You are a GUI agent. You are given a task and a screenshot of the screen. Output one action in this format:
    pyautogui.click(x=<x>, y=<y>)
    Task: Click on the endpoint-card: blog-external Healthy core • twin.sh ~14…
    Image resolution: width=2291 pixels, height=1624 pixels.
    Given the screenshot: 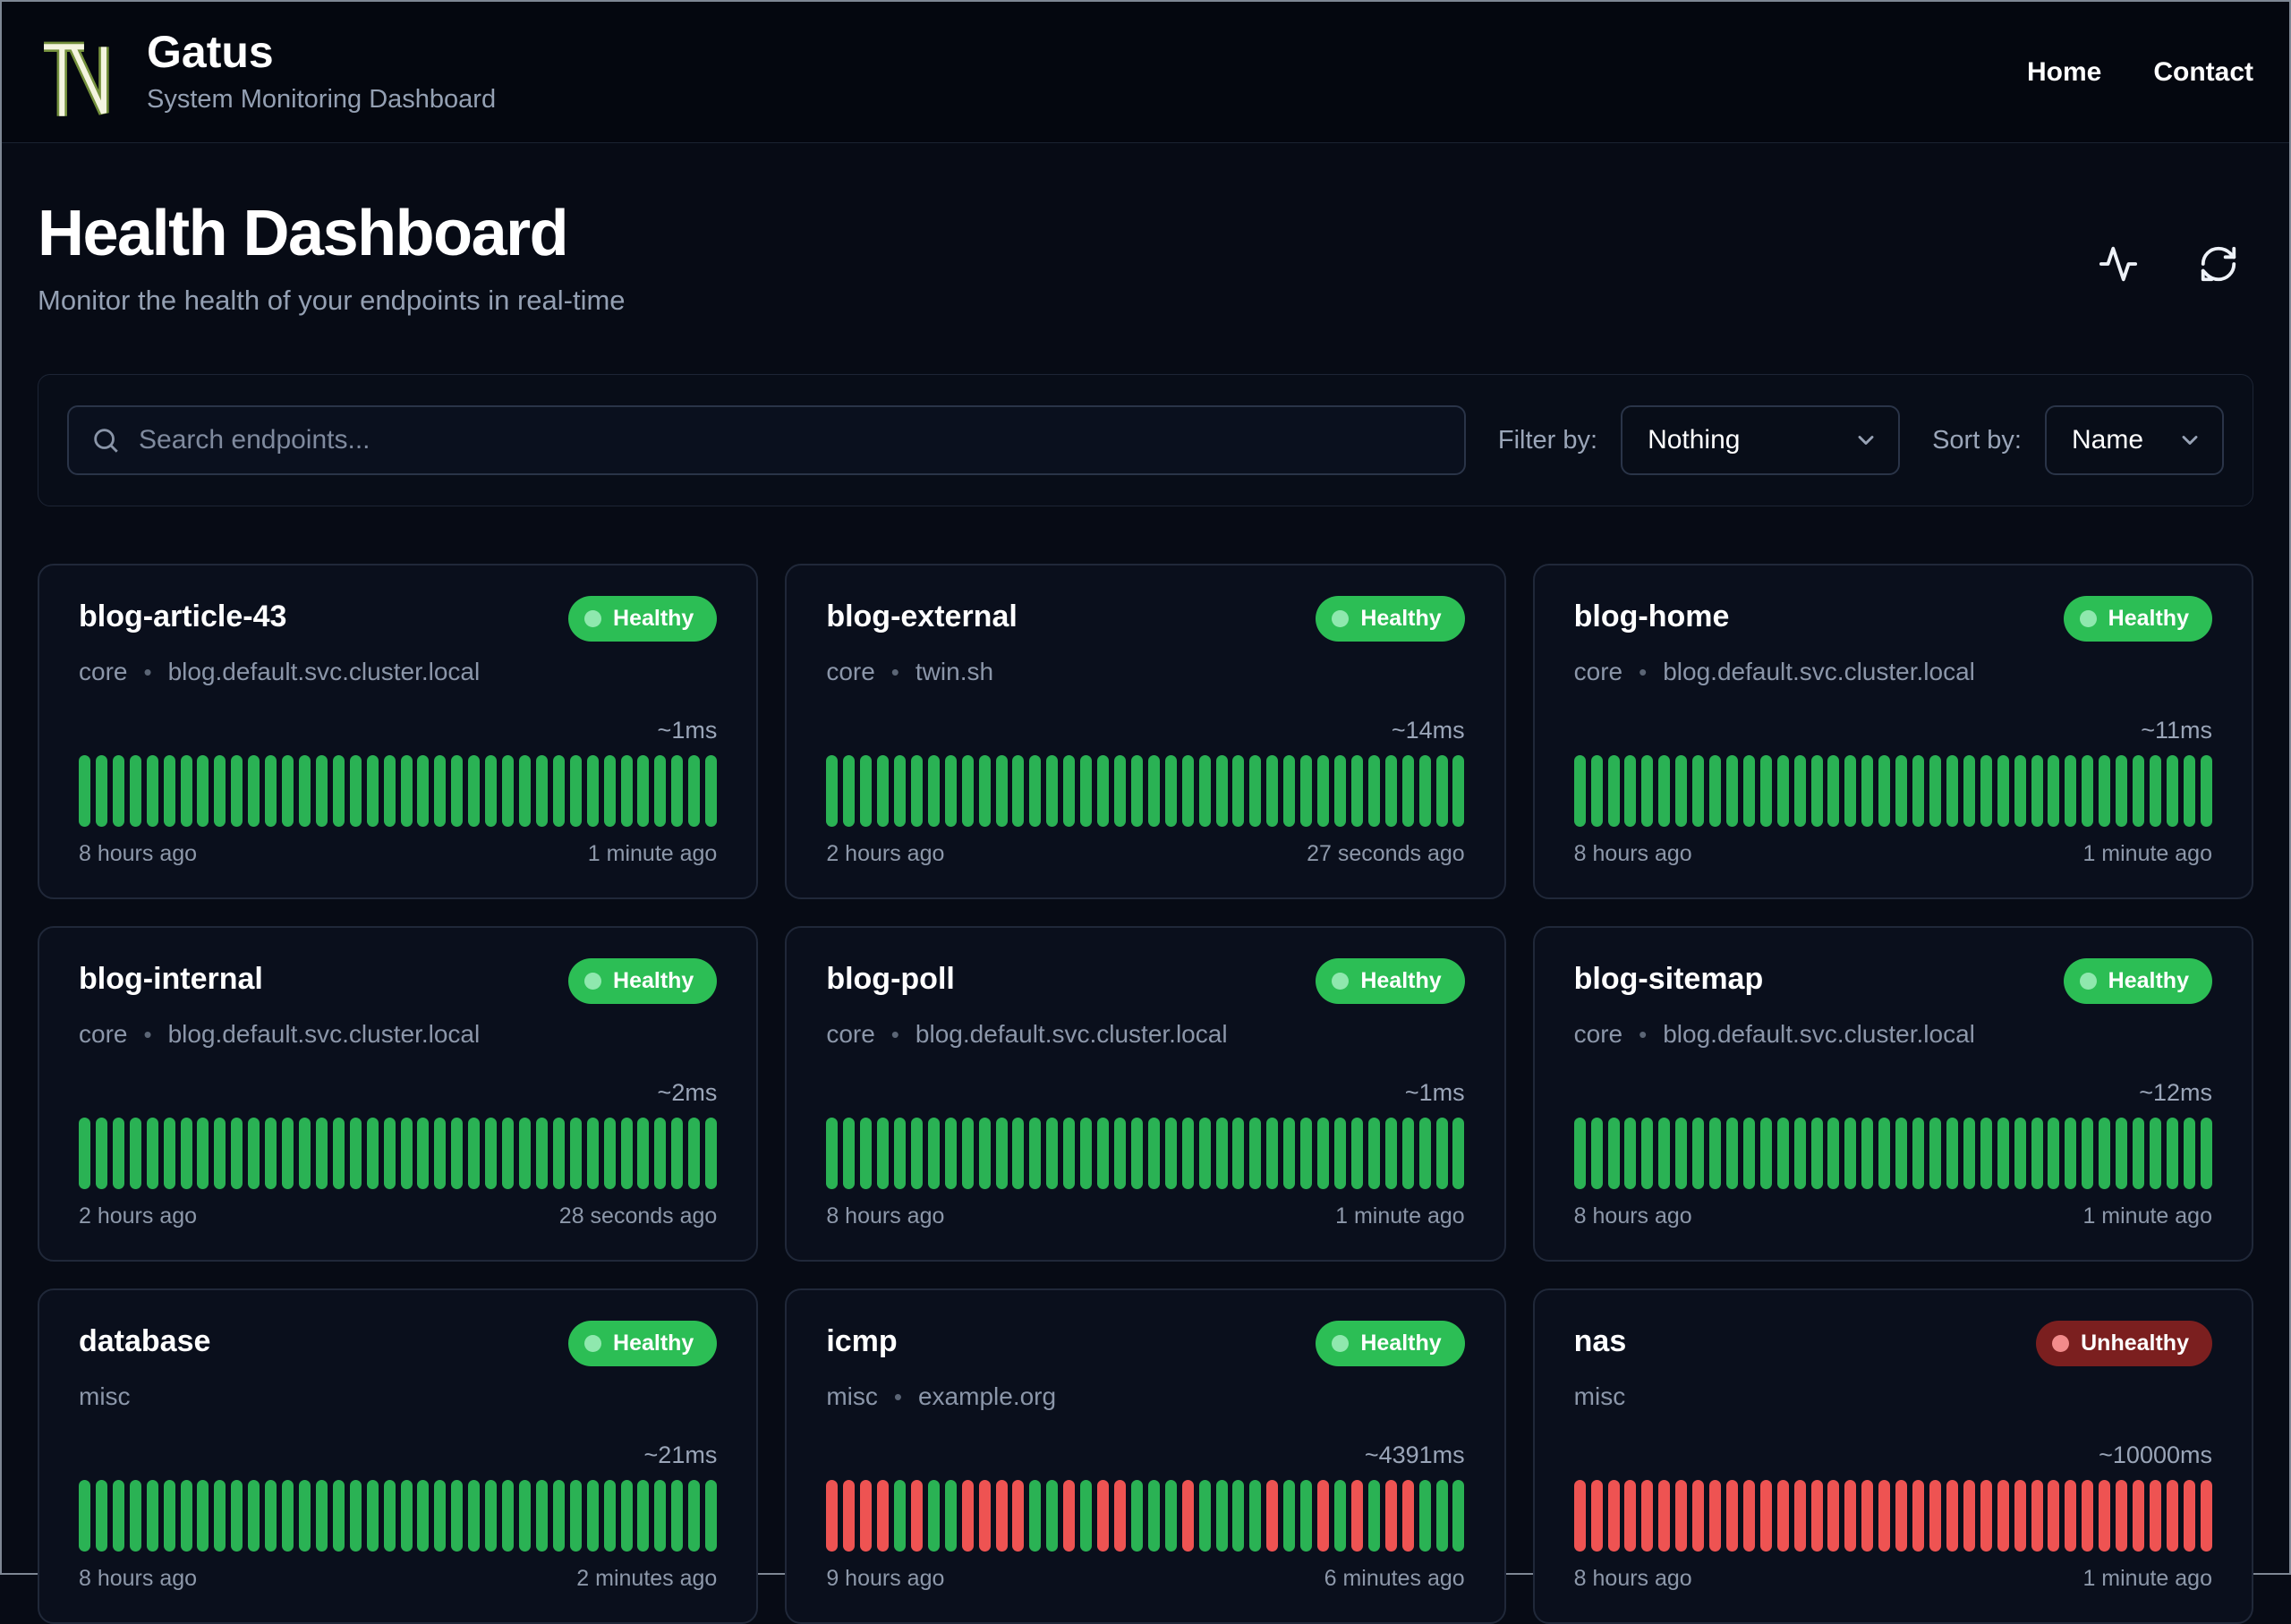 What is the action you would take?
    pyautogui.click(x=1145, y=731)
    